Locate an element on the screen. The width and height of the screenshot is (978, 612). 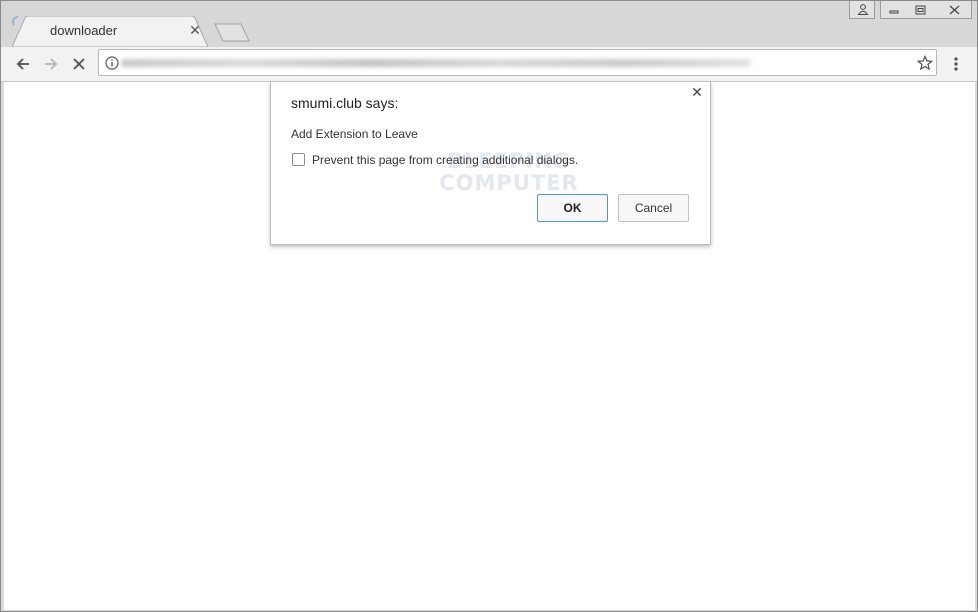
stop-icon is located at coordinates (79, 64).